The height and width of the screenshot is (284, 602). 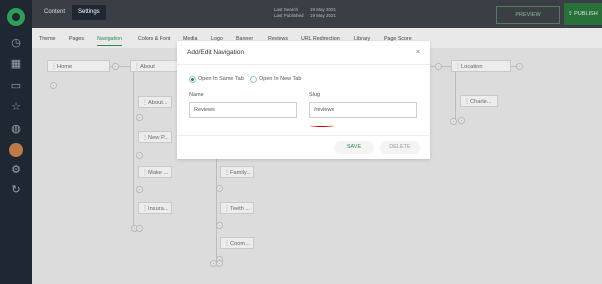 I want to click on last-published-label: Last Published, so click(x=289, y=15).